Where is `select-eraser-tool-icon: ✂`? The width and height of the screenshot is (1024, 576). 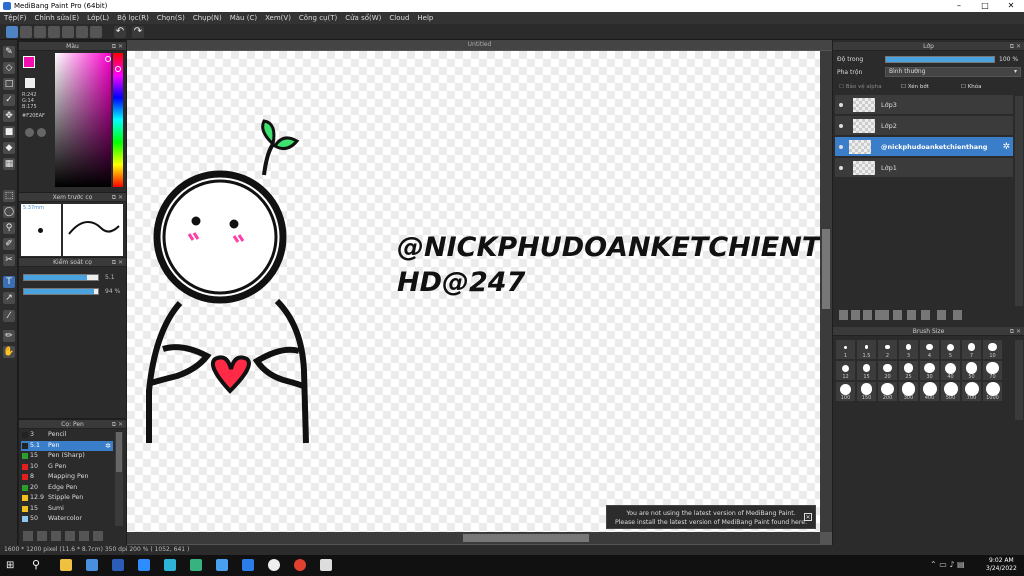
select-eraser-tool-icon: ✂ is located at coordinates (9, 260).